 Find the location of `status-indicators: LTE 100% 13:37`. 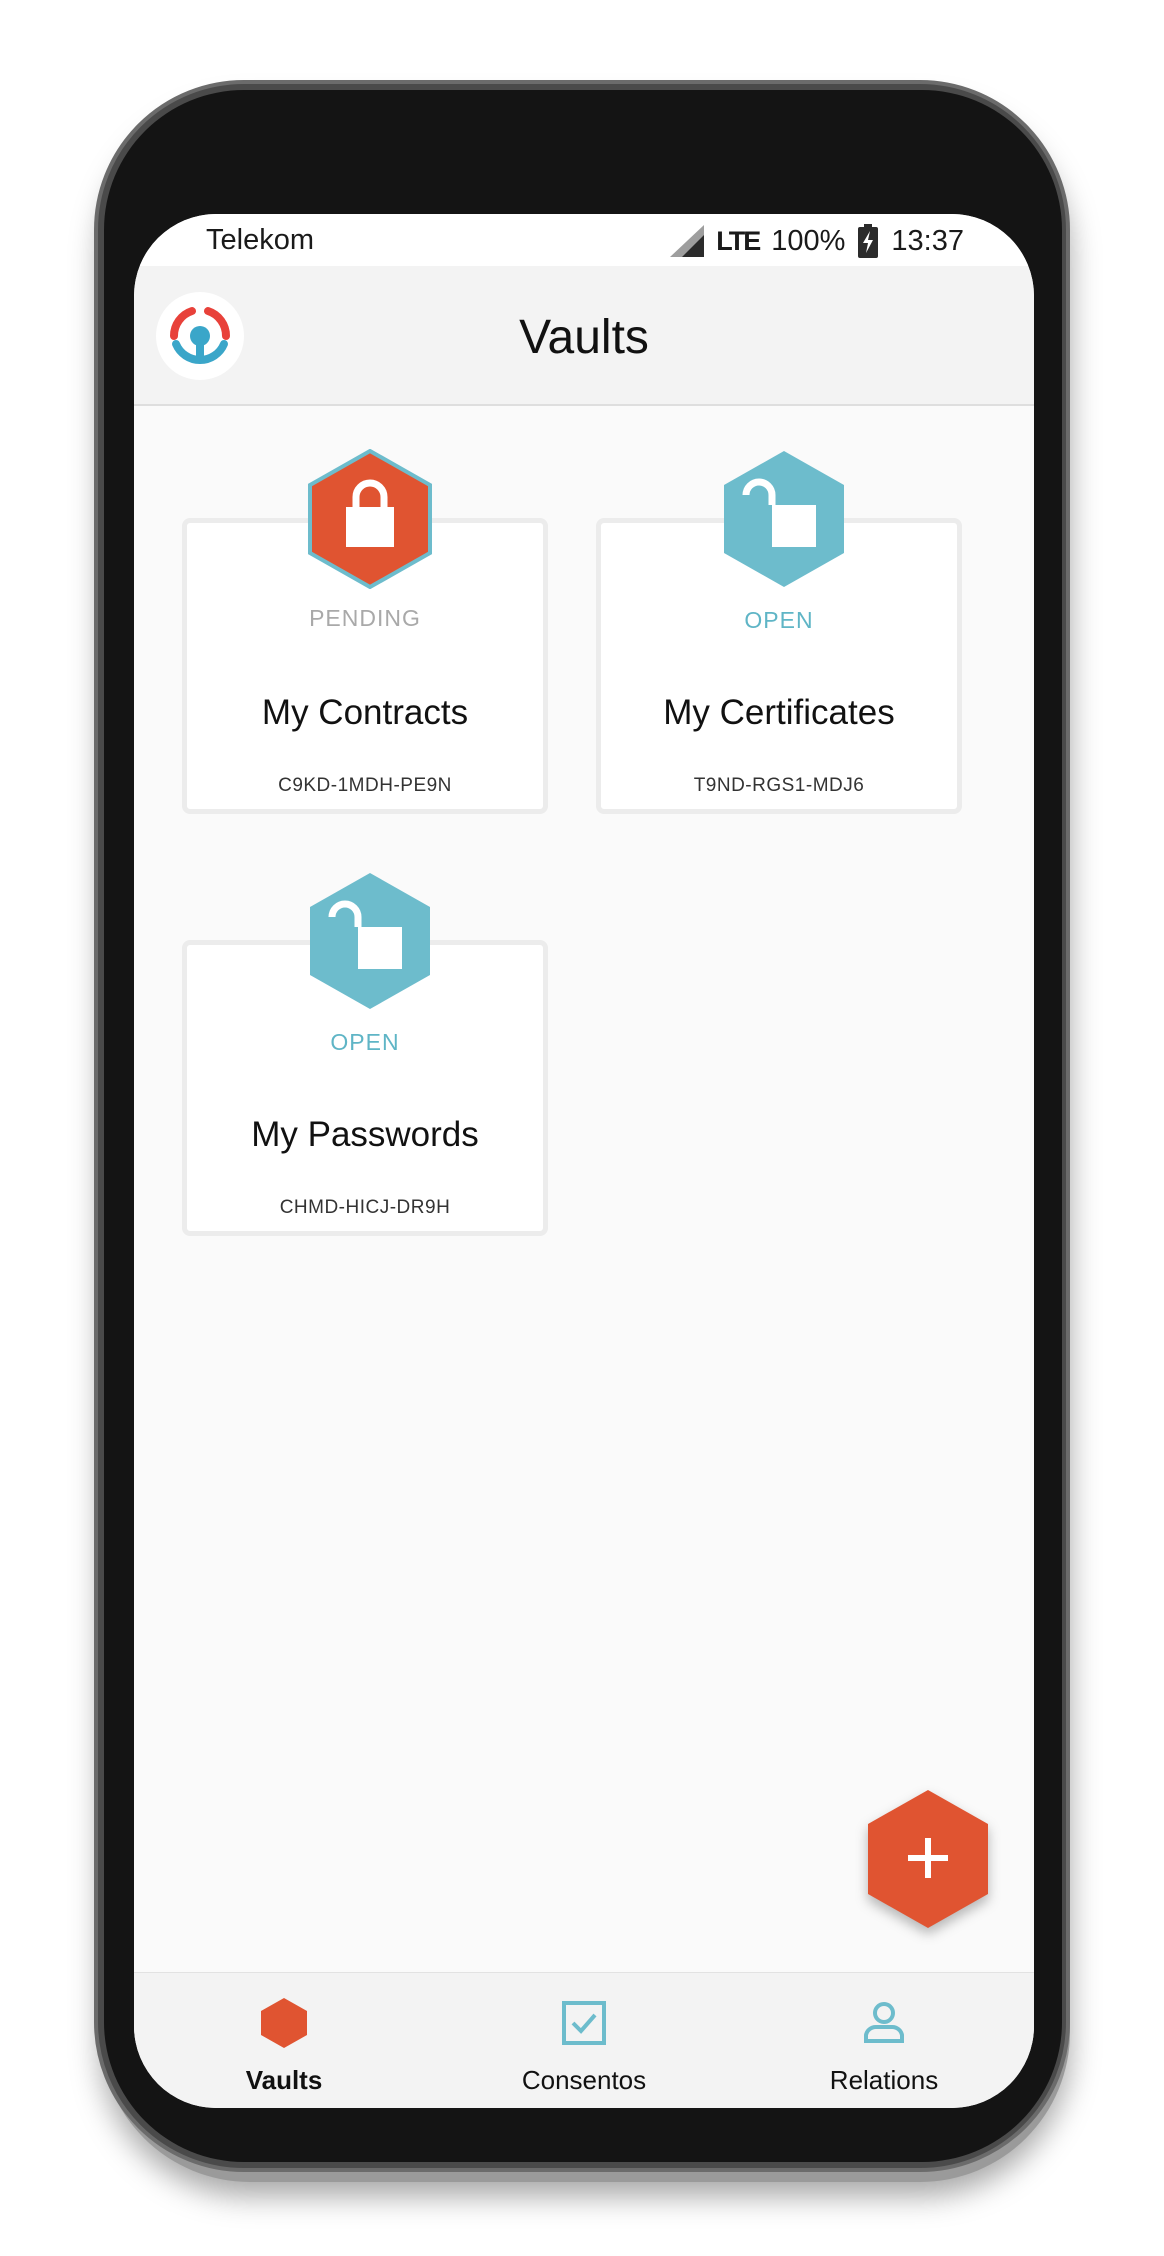

status-indicators: LTE 100% 13:37 is located at coordinates (817, 241).